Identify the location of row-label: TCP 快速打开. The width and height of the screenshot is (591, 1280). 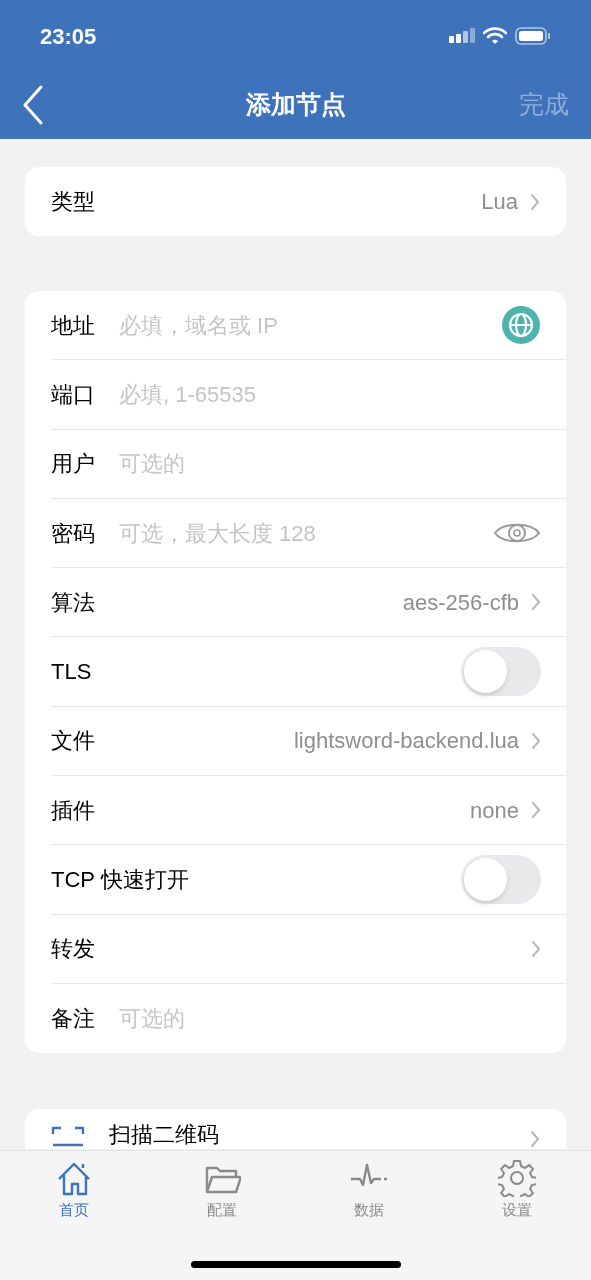
(120, 880).